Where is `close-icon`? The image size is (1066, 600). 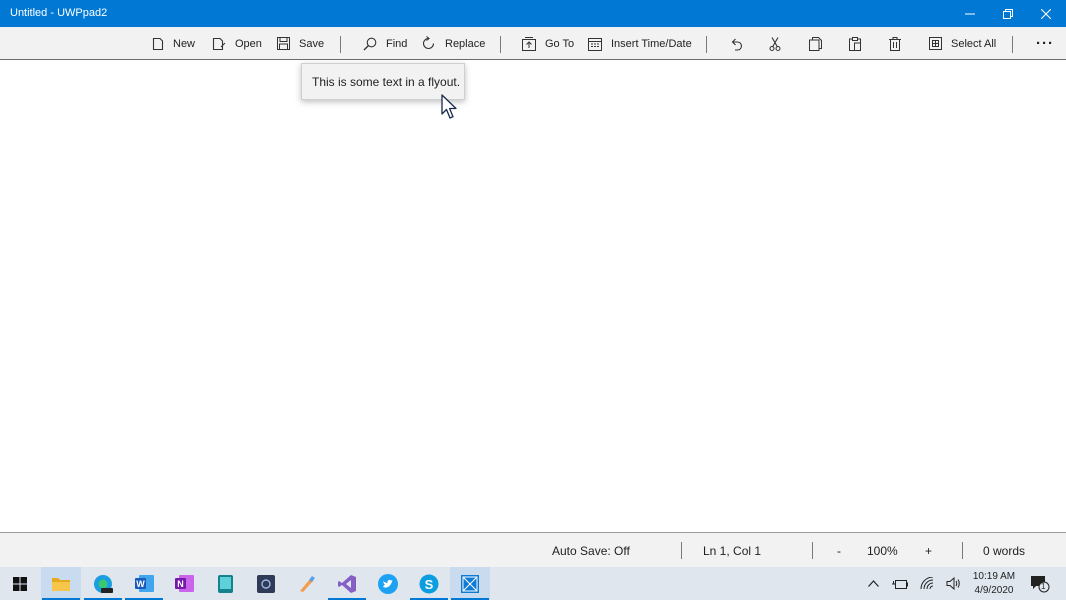 close-icon is located at coordinates (1046, 13).